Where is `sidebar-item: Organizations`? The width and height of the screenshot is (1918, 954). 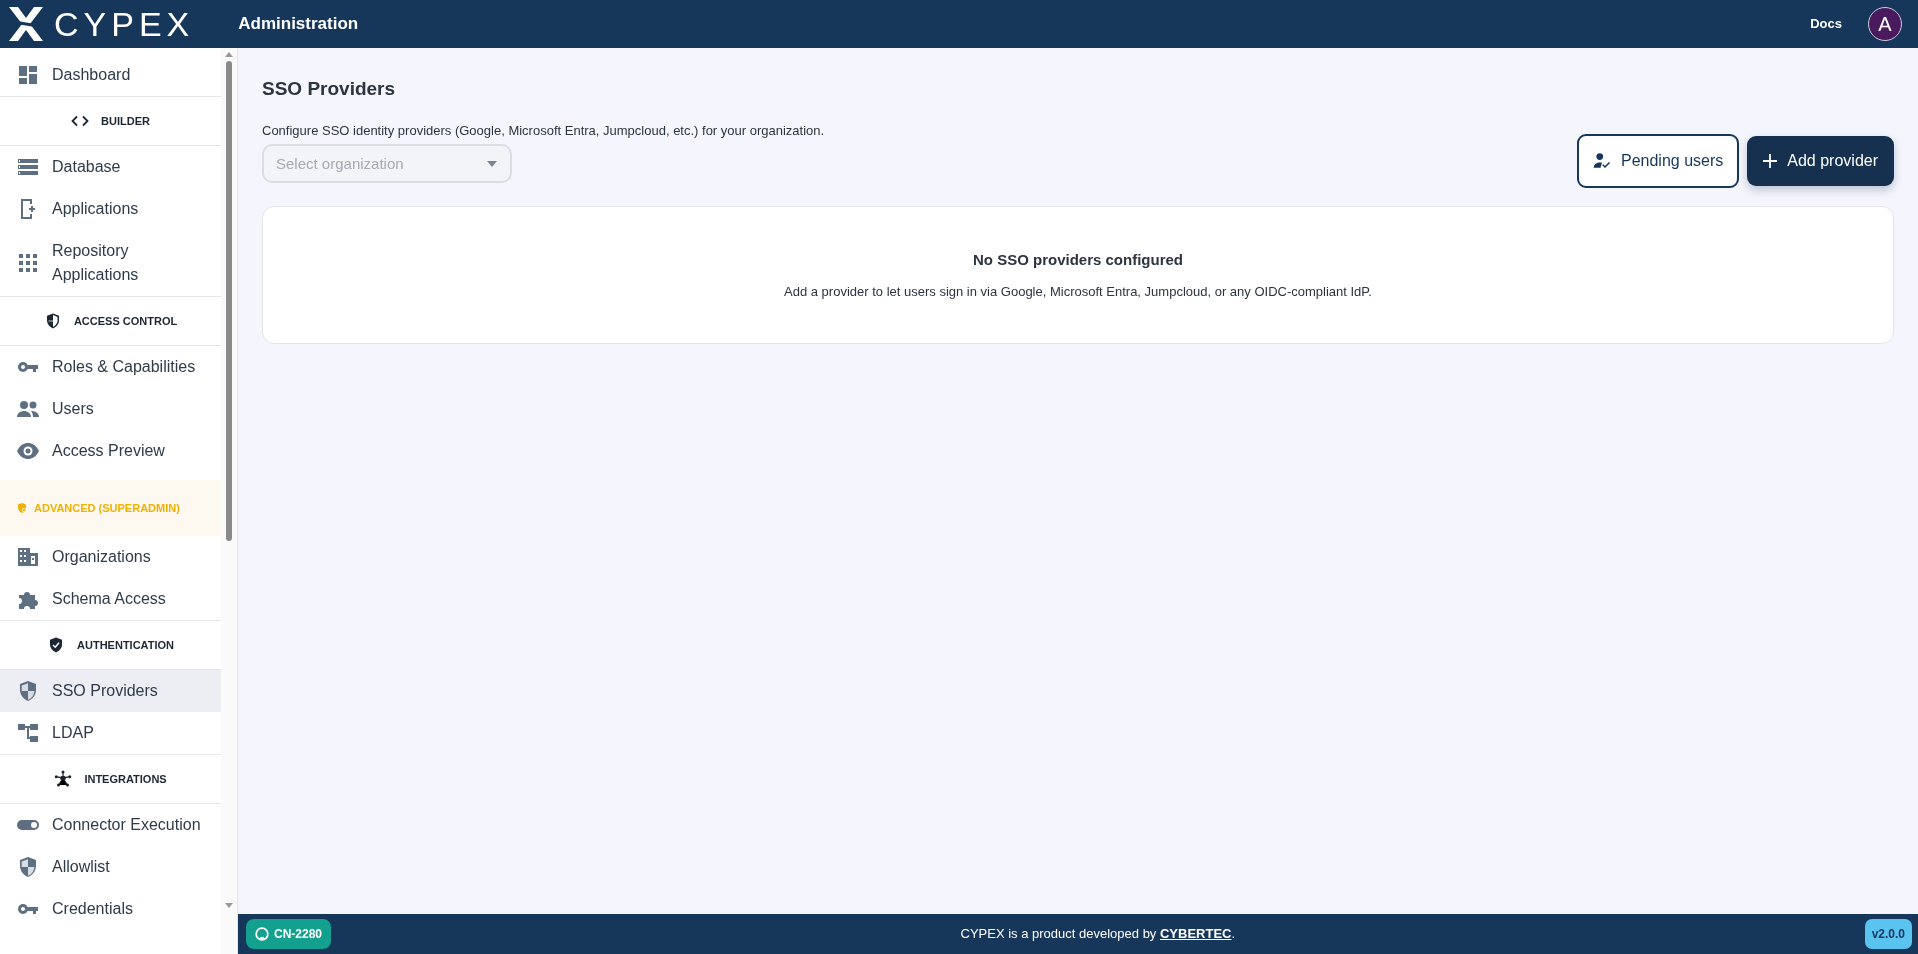
sidebar-item: Organizations is located at coordinates (111, 557).